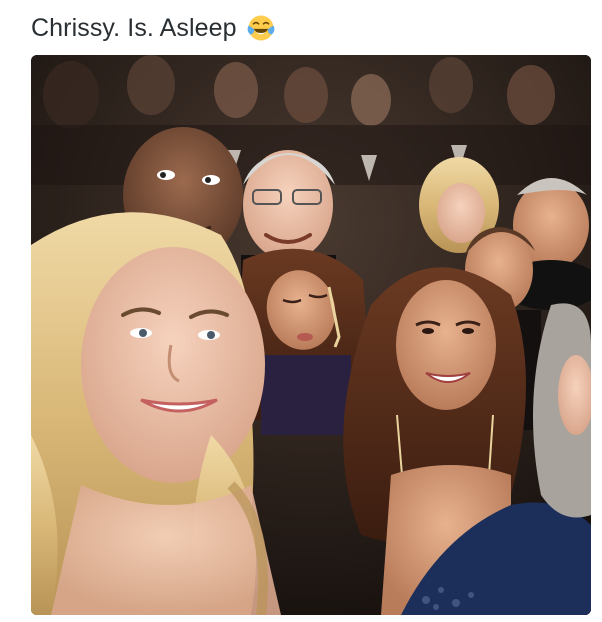 The width and height of the screenshot is (602, 622). What do you see at coordinates (134, 27) in the screenshot?
I see `tweet-text: Chrissy. Is. Asleep` at bounding box center [134, 27].